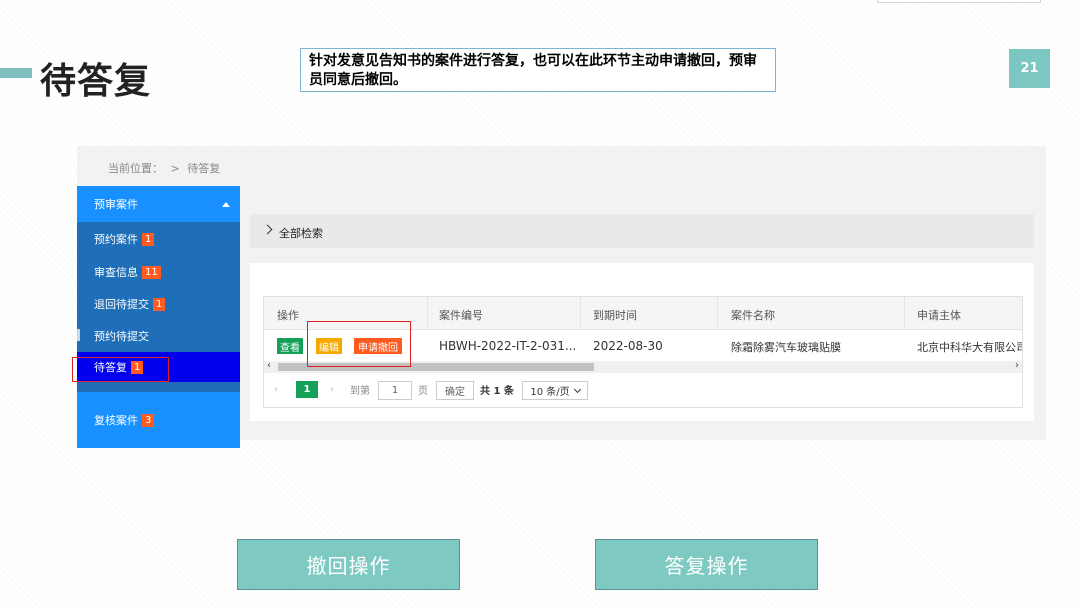 This screenshot has width=1080, height=608. Describe the element at coordinates (158, 239) in the screenshot. I see `sidebar-item-reserved-cases: 预约案件 1` at that location.